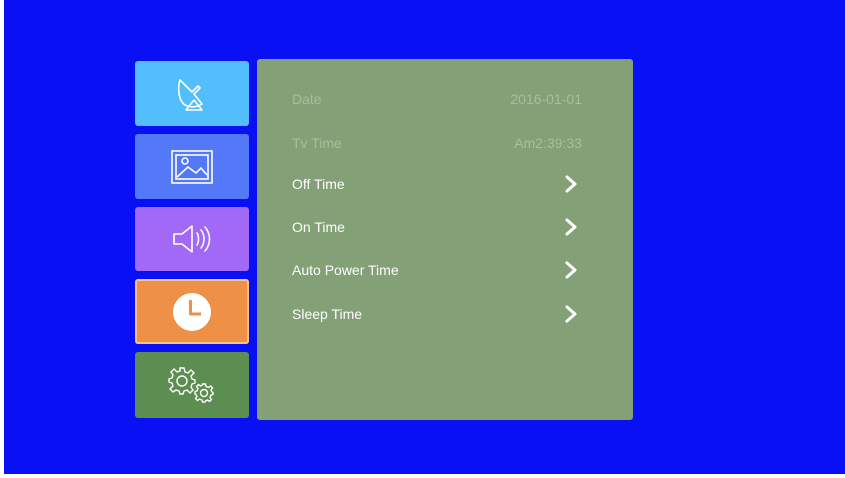 This screenshot has height=478, width=845. I want to click on sleep-time-row: Sleep Time, so click(437, 314).